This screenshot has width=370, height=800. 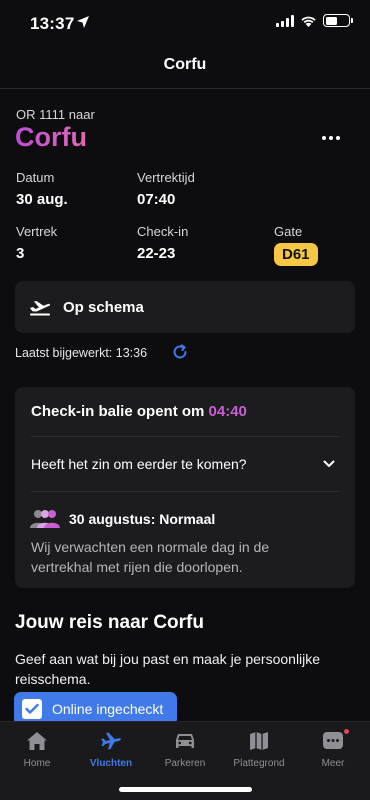 What do you see at coordinates (36, 243) in the screenshot?
I see `info-vertrek: Vertrek 3` at bounding box center [36, 243].